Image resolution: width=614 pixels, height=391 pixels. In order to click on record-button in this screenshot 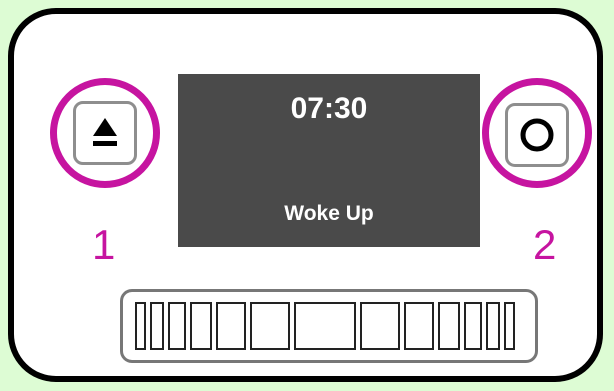, I will do `click(537, 135)`.